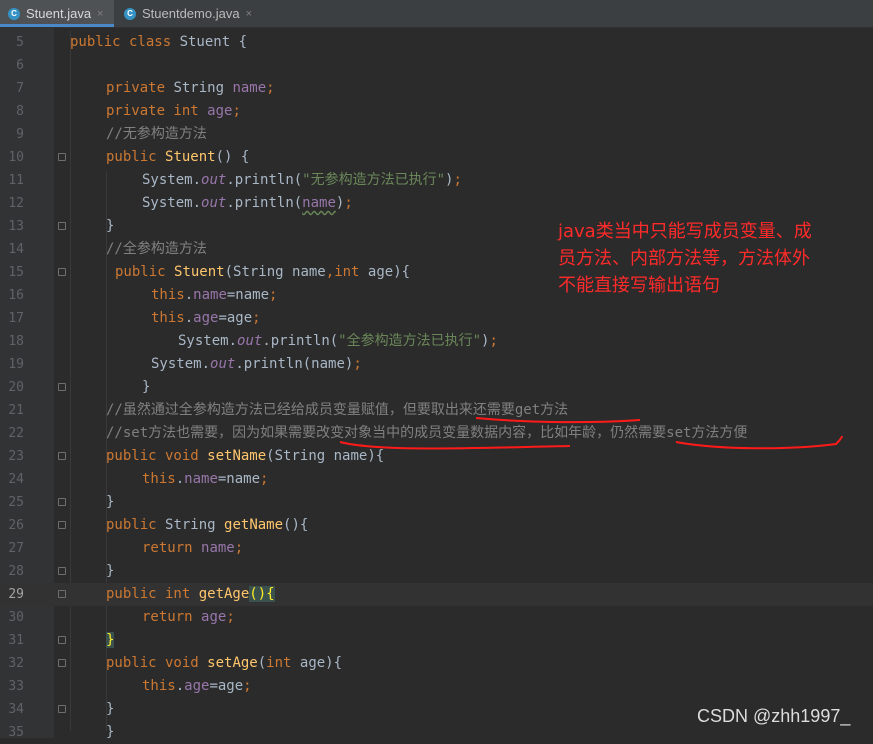 Image resolution: width=873 pixels, height=744 pixels. I want to click on code-line: 25}, so click(436, 502).